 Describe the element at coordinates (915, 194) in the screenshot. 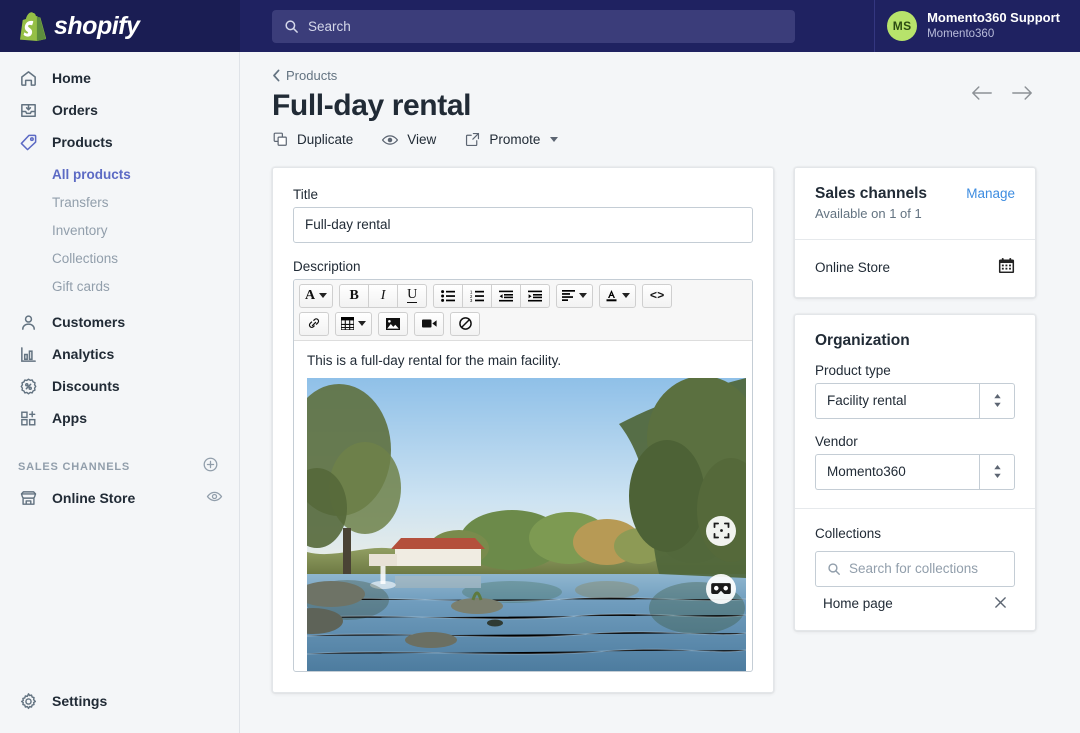

I see `sales-channels-title-row: Sales channels Manage` at that location.